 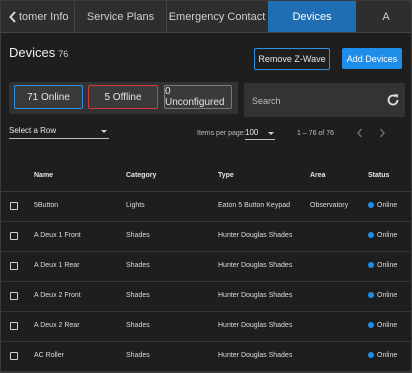 What do you see at coordinates (43, 175) in the screenshot?
I see `column-header-name: Name` at bounding box center [43, 175].